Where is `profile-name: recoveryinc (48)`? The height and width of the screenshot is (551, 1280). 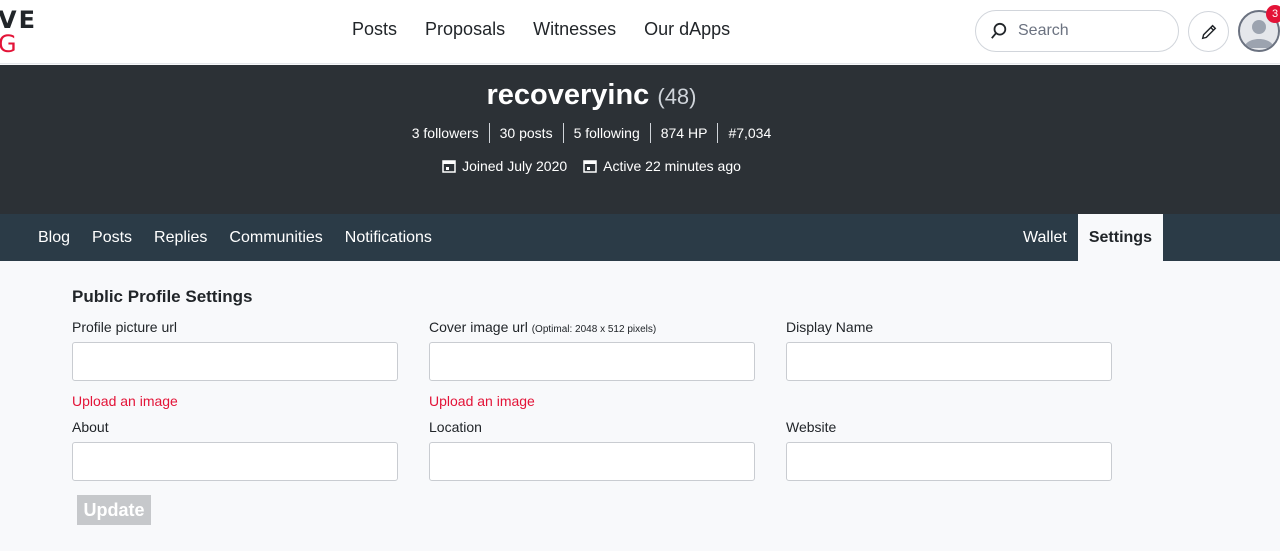
profile-name: recoveryinc (48) is located at coordinates (591, 95).